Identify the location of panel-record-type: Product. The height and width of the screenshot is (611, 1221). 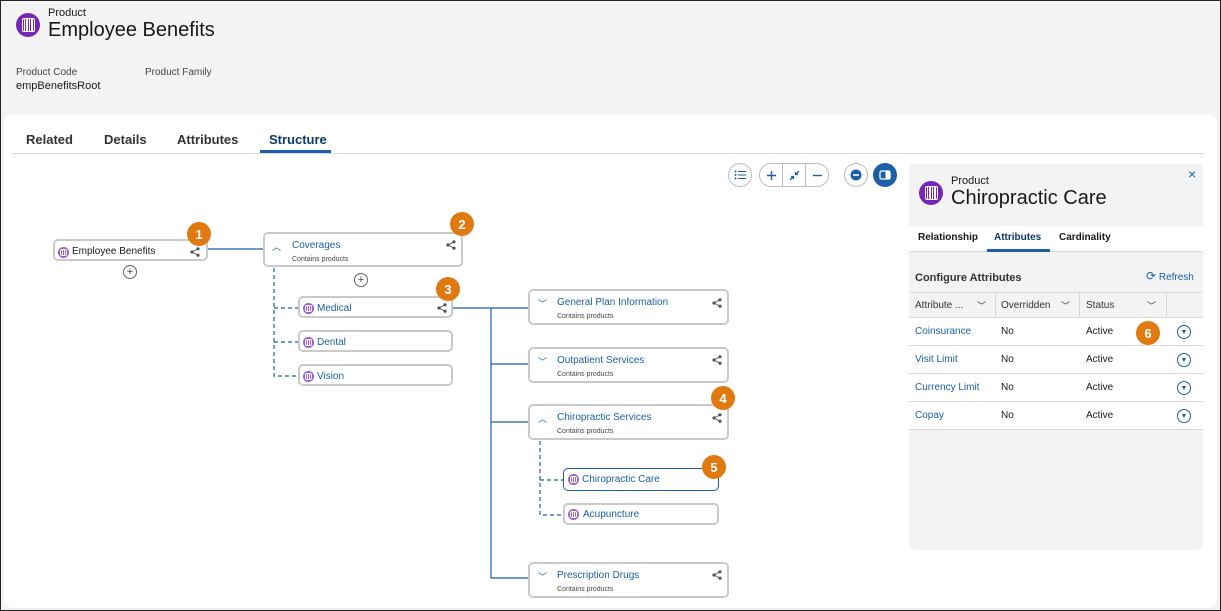
(970, 181).